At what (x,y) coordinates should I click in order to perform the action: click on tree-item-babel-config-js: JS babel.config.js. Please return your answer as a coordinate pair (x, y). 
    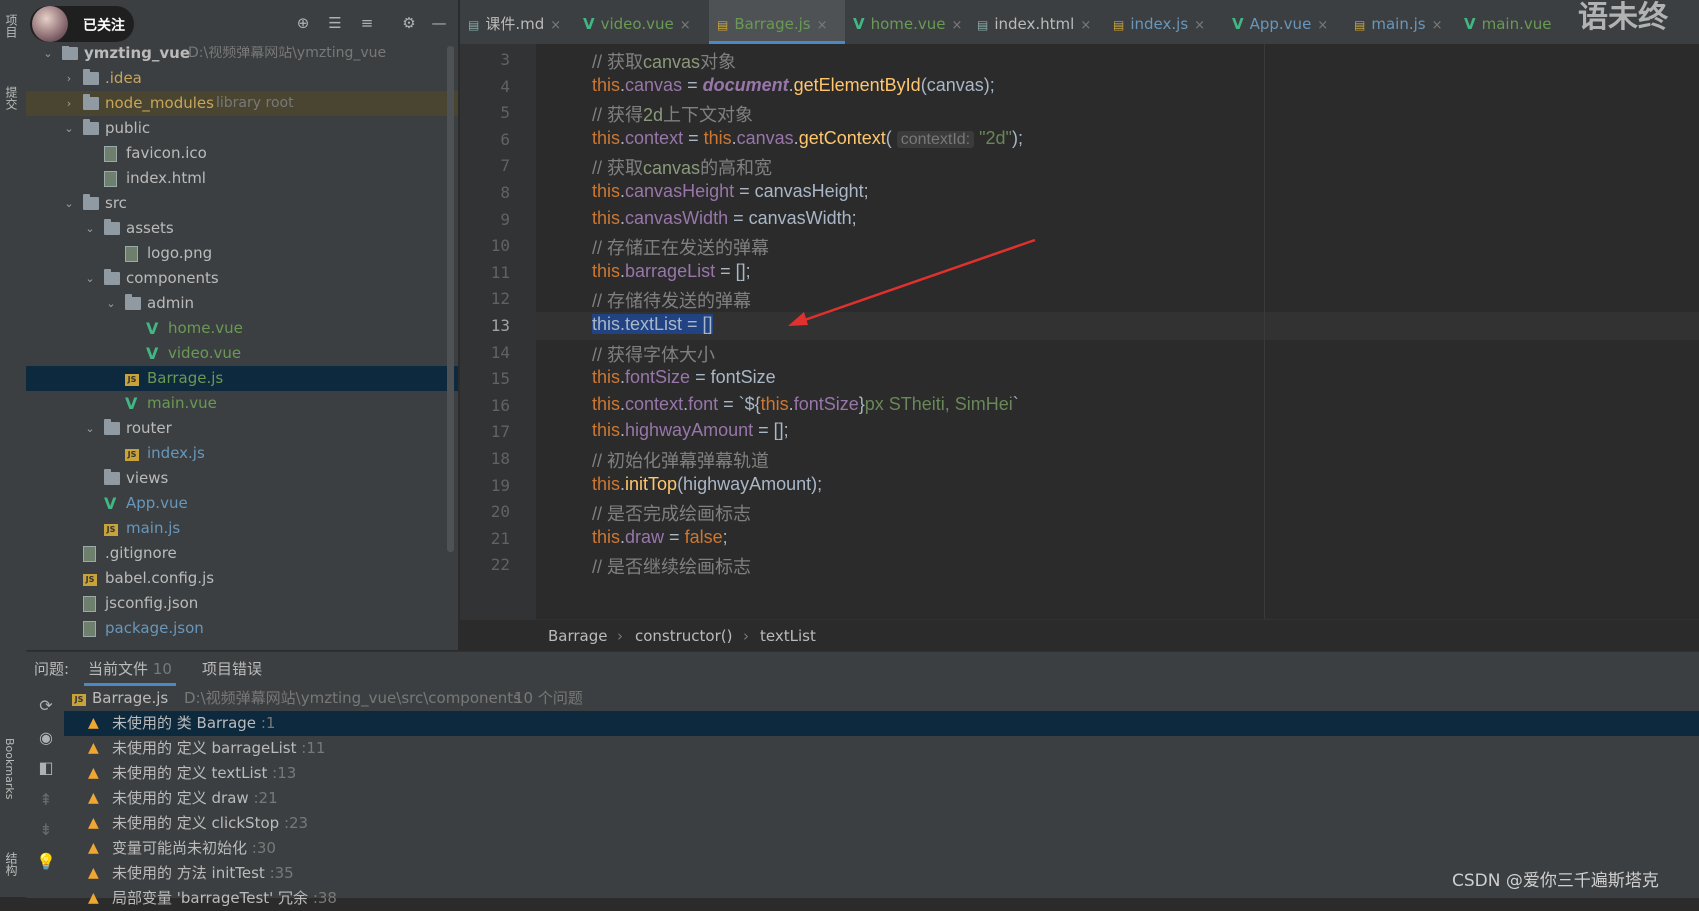
    Looking at the image, I should click on (242, 578).